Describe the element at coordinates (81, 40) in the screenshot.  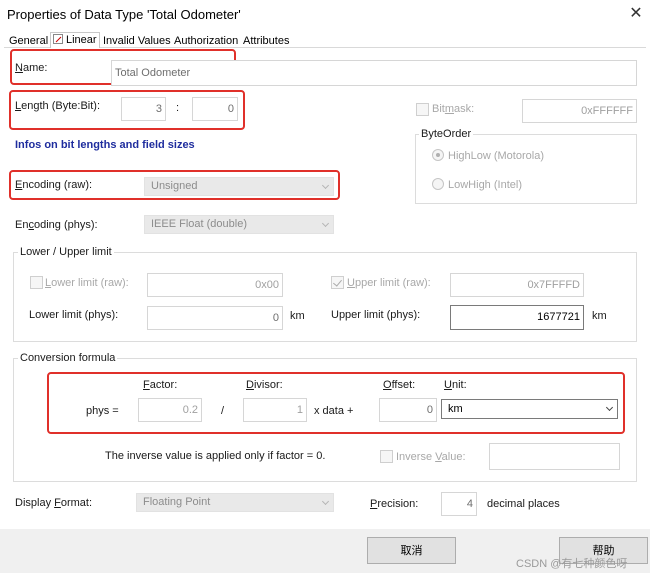
I see `tab-linear-label: Linear` at that location.